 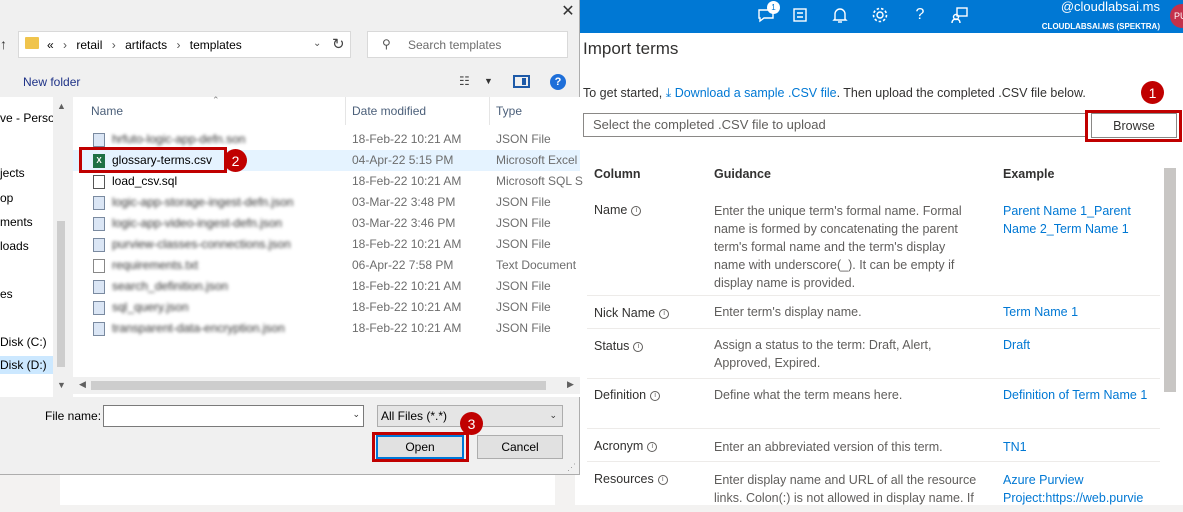 I want to click on file-highlight-box, so click(x=153, y=160).